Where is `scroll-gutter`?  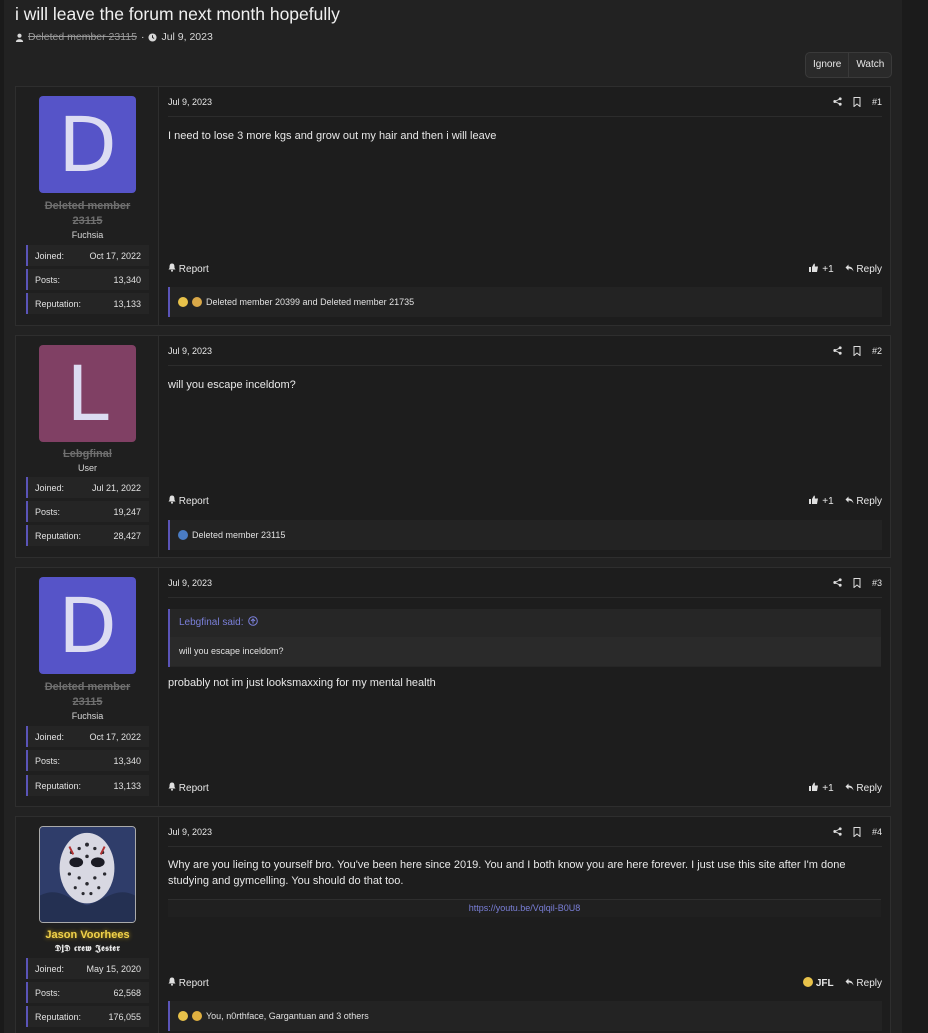 scroll-gutter is located at coordinates (915, 516).